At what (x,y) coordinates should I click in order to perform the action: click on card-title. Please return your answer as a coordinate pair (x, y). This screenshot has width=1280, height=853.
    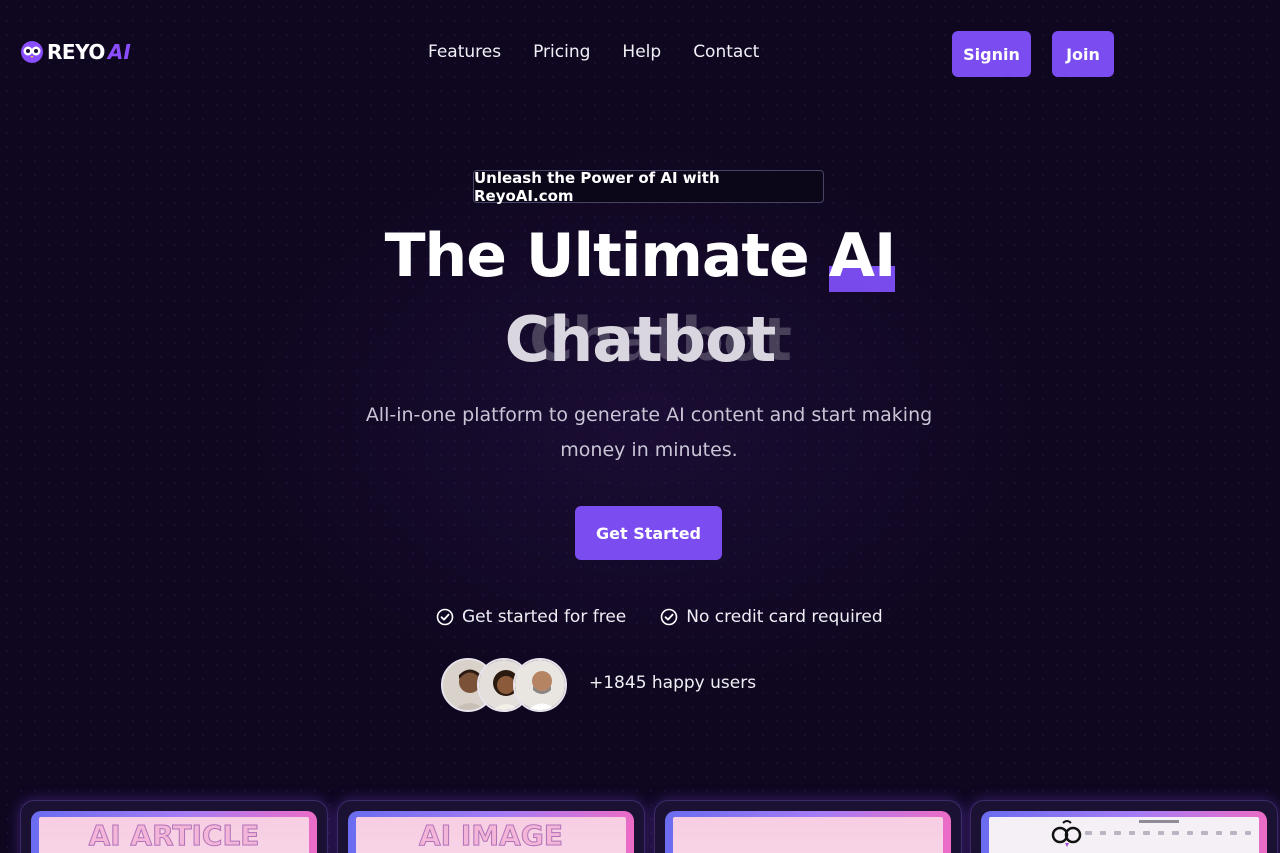
    Looking at the image, I should click on (808, 818).